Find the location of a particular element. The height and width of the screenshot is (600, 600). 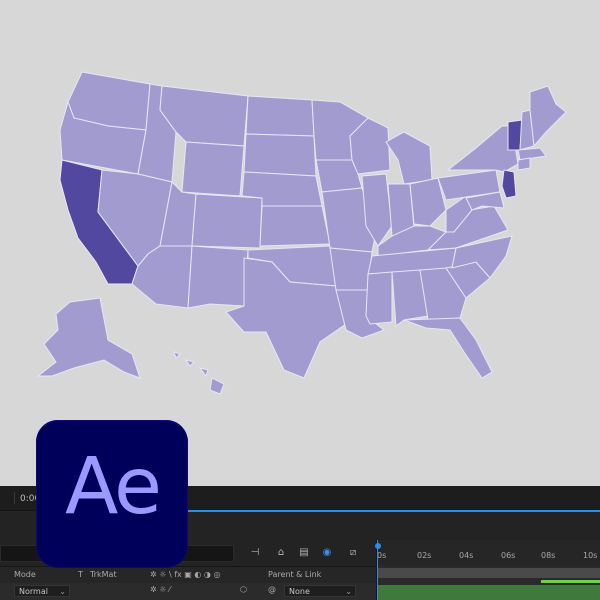

state-maine is located at coordinates (548, 116).